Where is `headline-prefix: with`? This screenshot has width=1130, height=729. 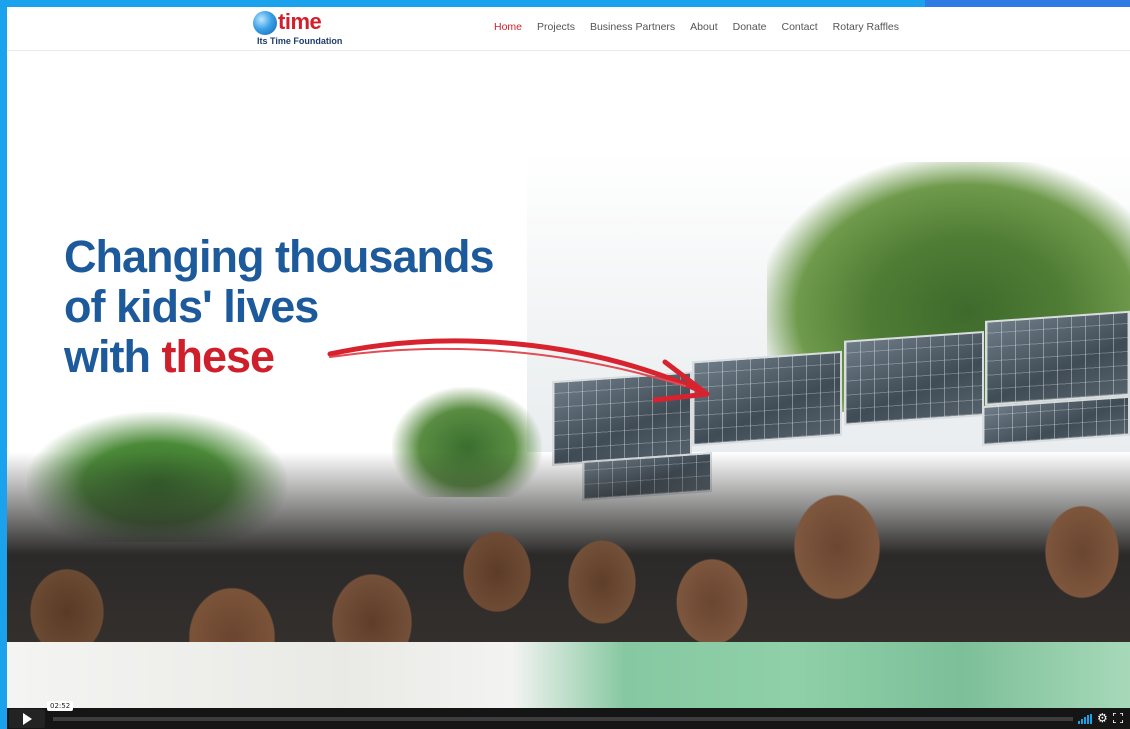
headline-prefix: with is located at coordinates (113, 356).